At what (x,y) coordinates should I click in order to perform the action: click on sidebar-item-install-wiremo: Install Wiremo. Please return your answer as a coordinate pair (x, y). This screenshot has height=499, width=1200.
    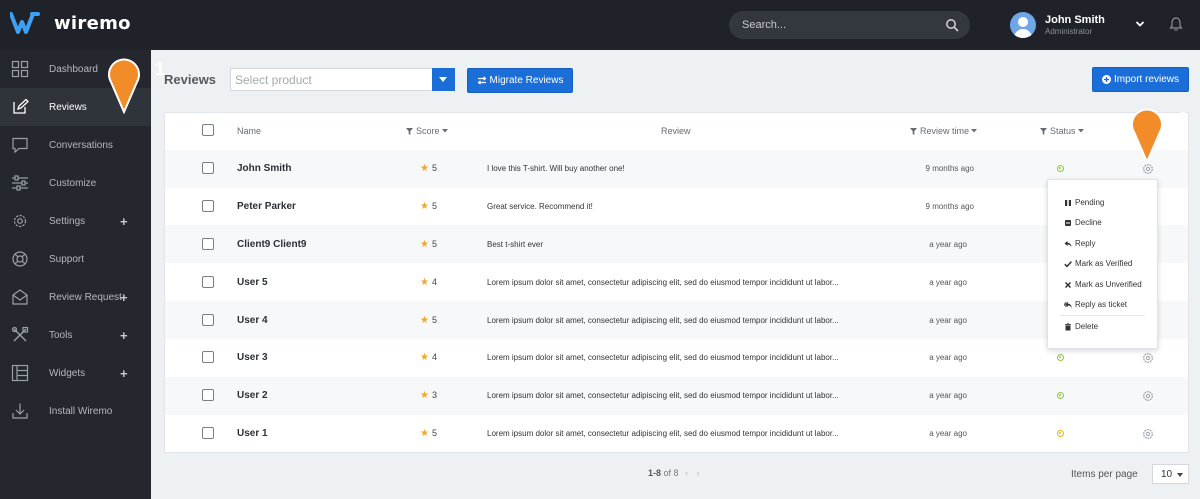
    Looking at the image, I should click on (75, 411).